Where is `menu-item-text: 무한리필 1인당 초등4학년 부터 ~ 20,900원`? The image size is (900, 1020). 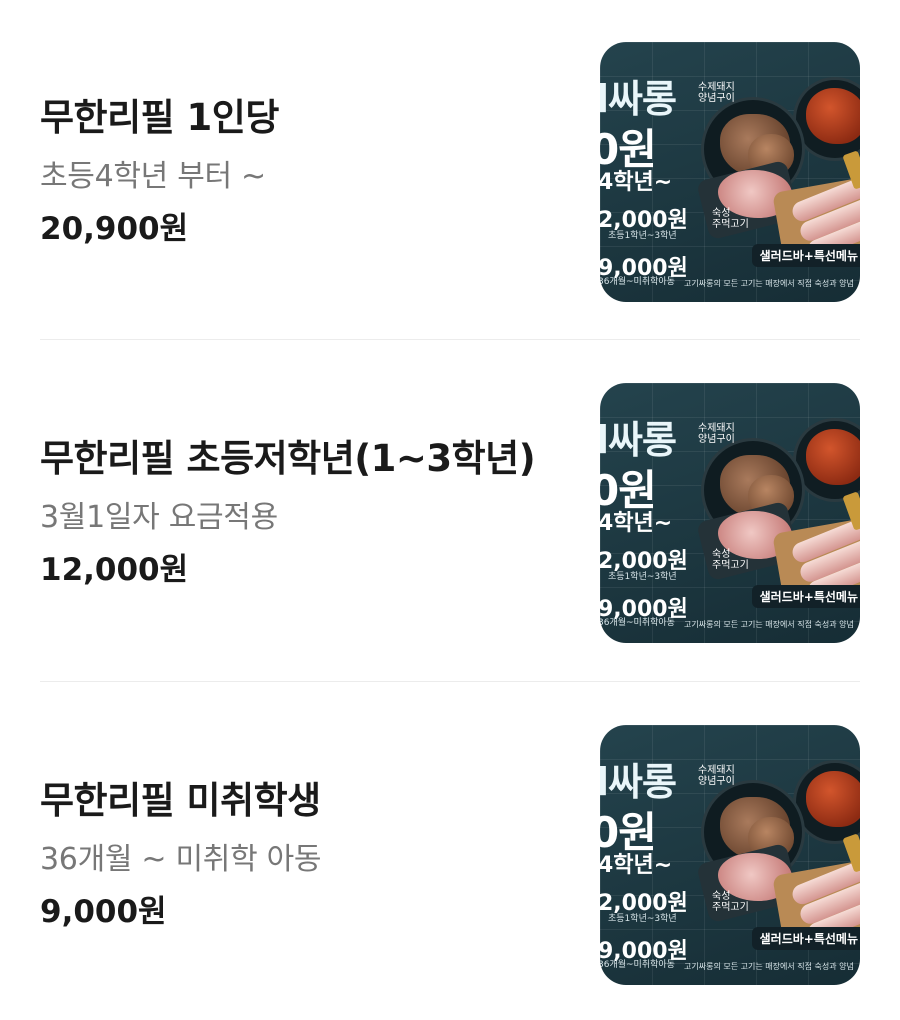 menu-item-text: 무한리필 1인당 초등4학년 부터 ~ 20,900원 is located at coordinates (320, 170).